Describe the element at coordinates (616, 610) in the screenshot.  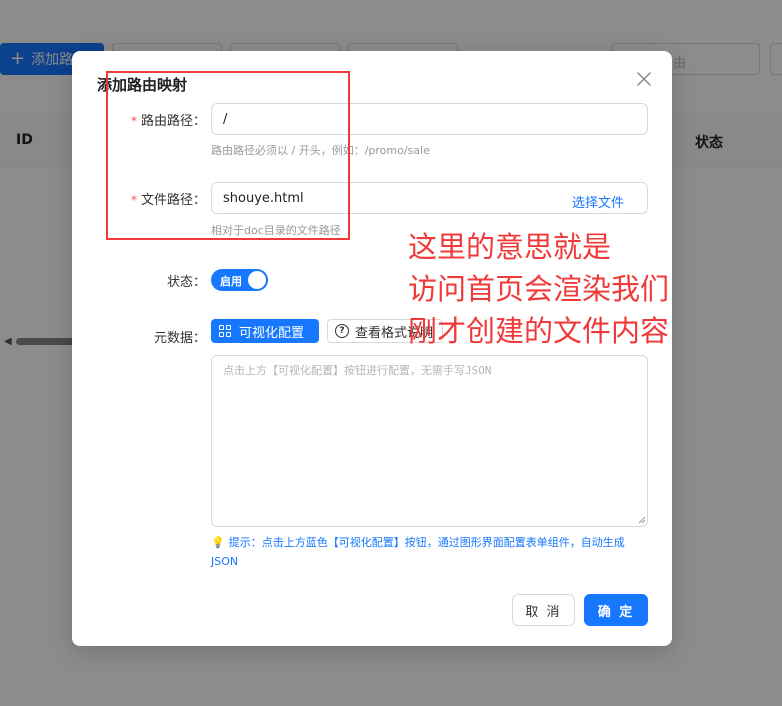
I see `ok-button: 确 定` at that location.